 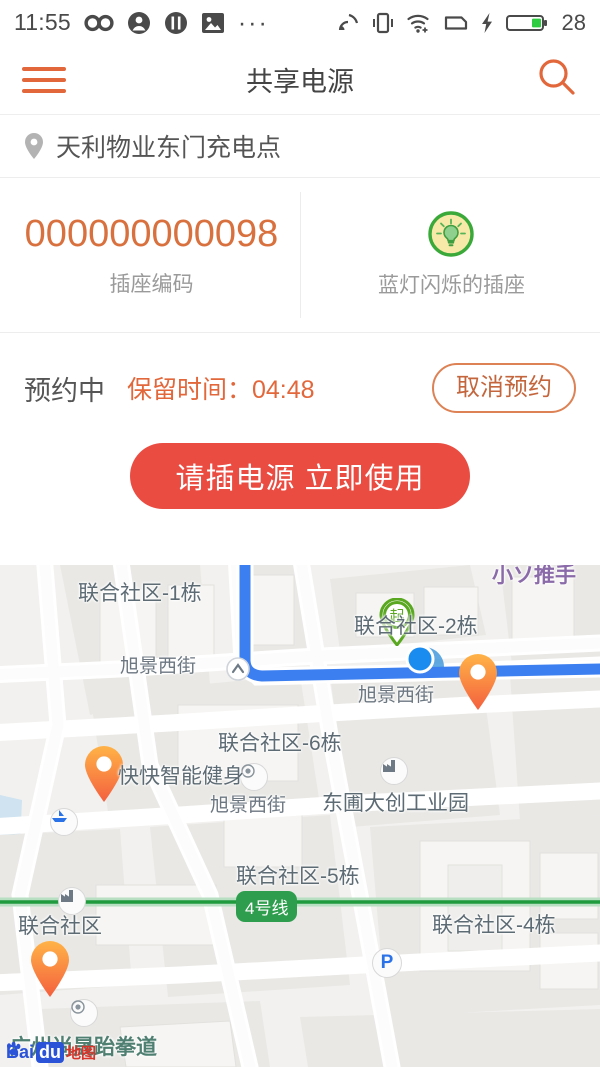 I want to click on battery-icon, so click(x=526, y=22).